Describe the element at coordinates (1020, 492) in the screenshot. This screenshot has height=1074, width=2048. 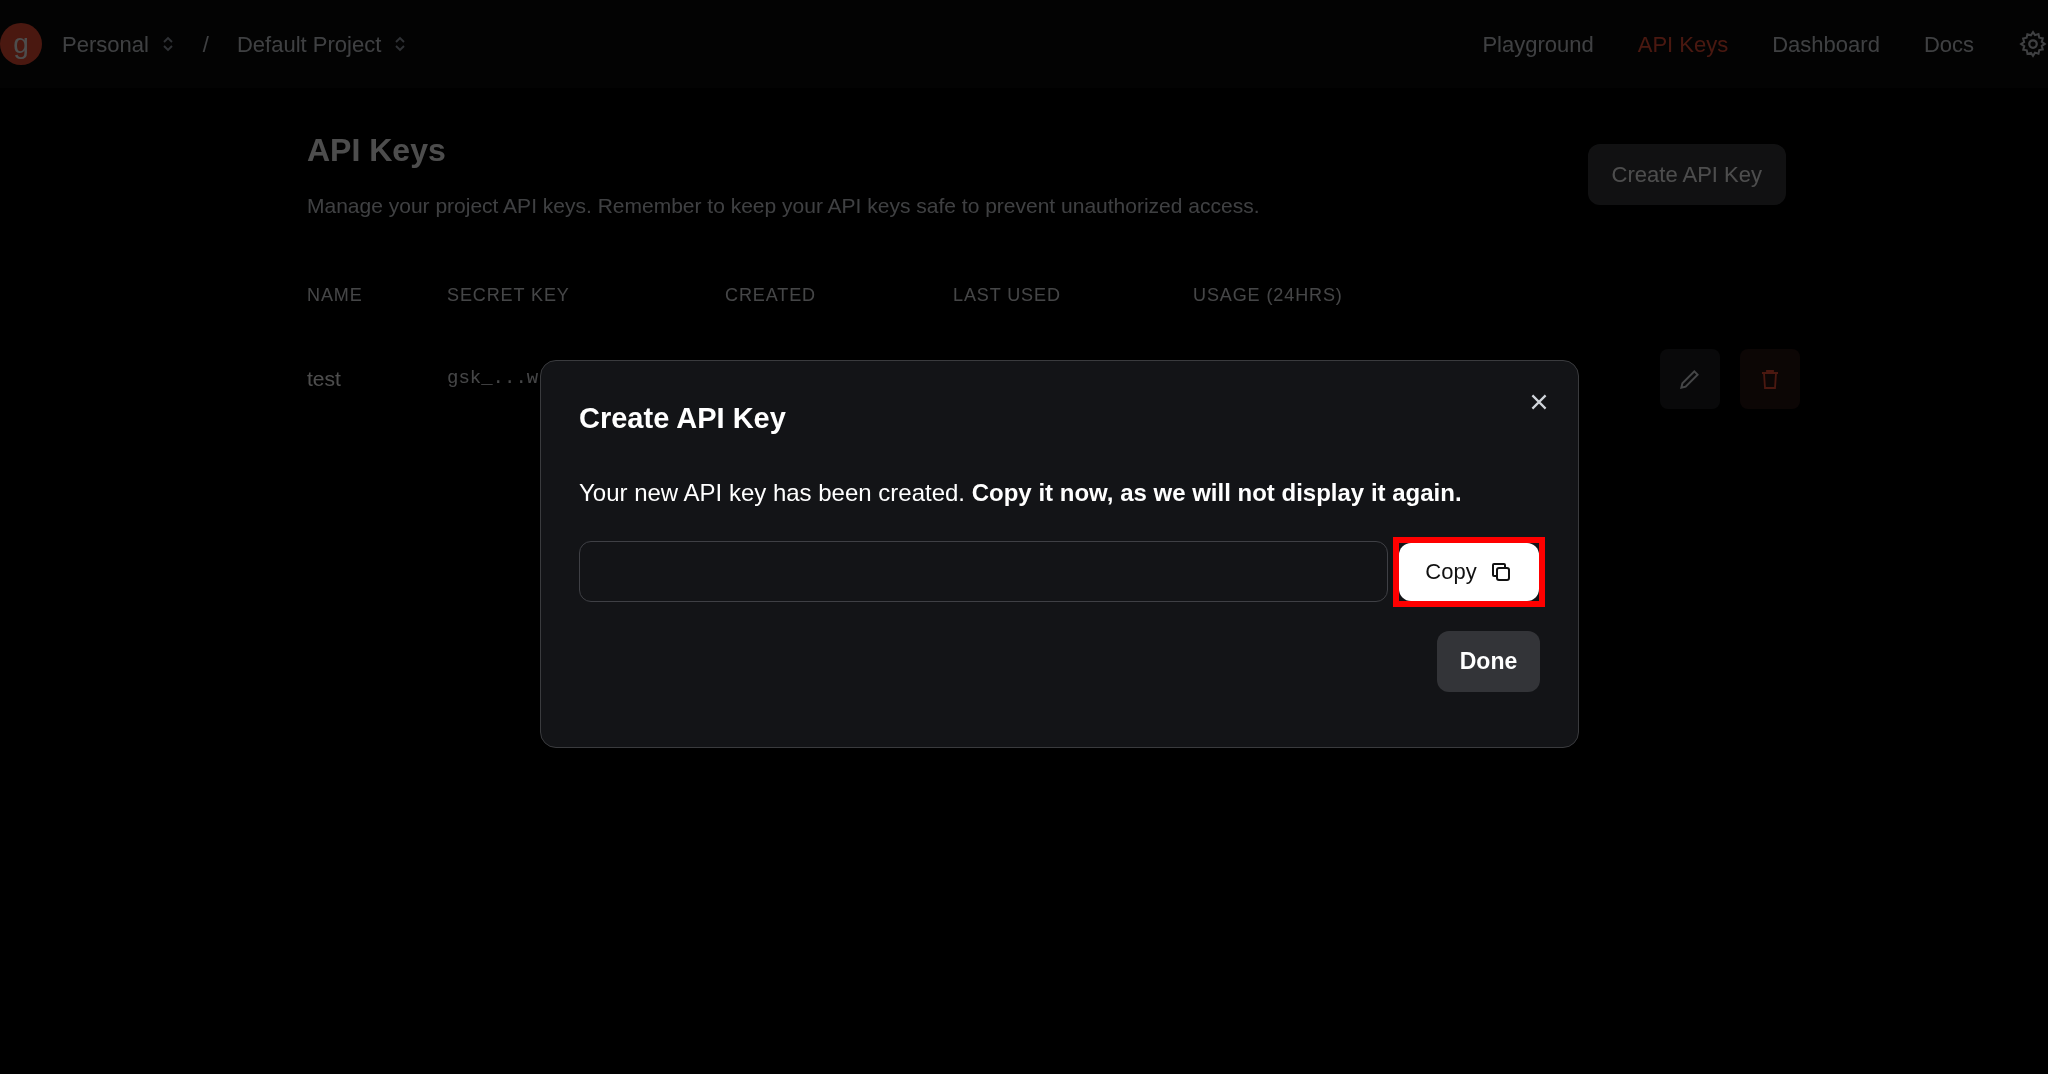
I see `dialog-message: Your new API key has been created. Copy it now, as we will not display it again.` at that location.